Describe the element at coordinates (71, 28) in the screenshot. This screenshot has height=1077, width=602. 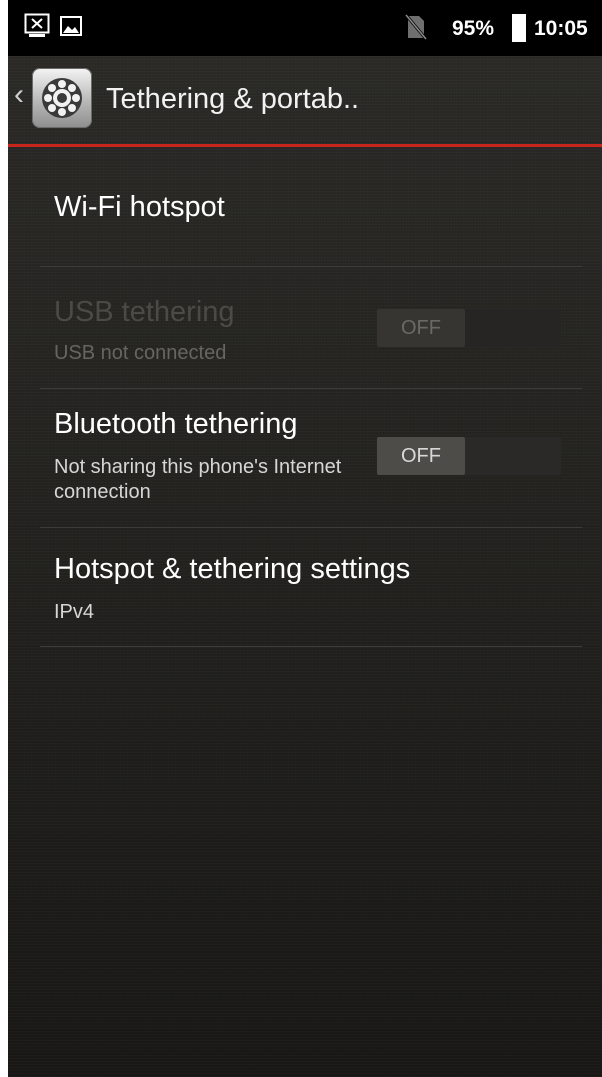
I see `image-notification-icon` at that location.